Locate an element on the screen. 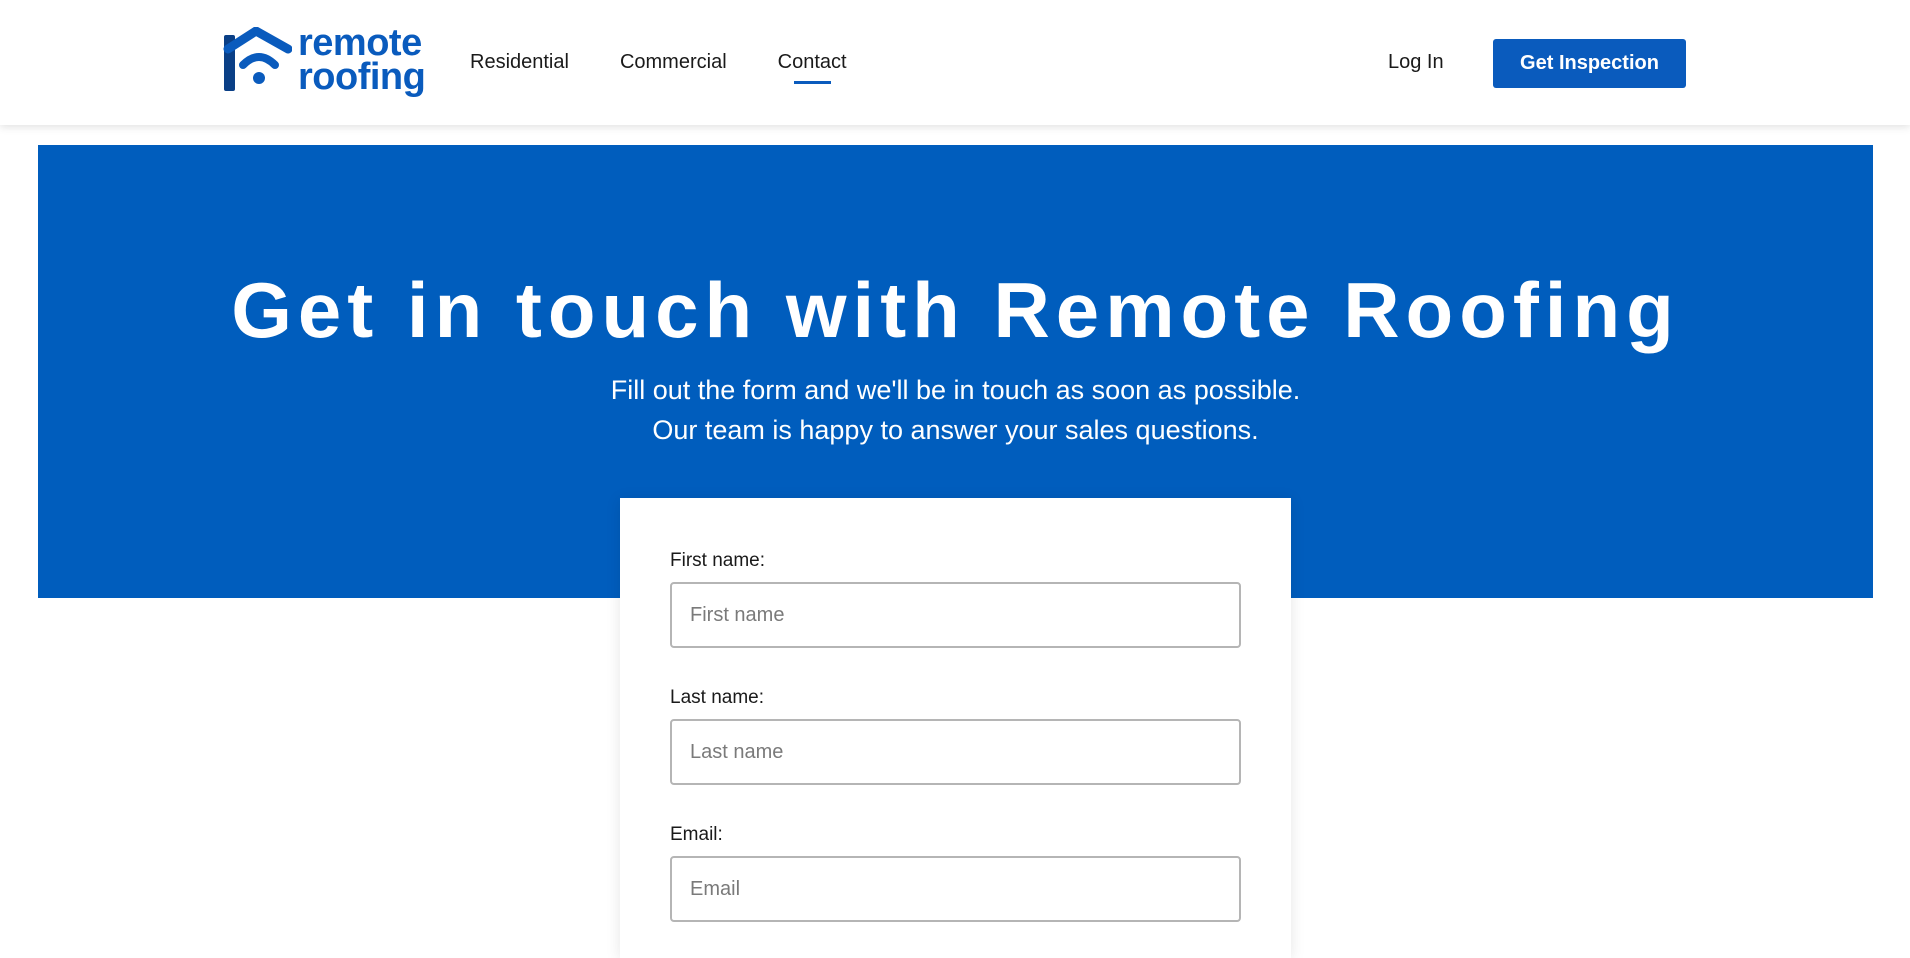 The image size is (1910, 958). house-wifi-logo-icon is located at coordinates (257, 59).